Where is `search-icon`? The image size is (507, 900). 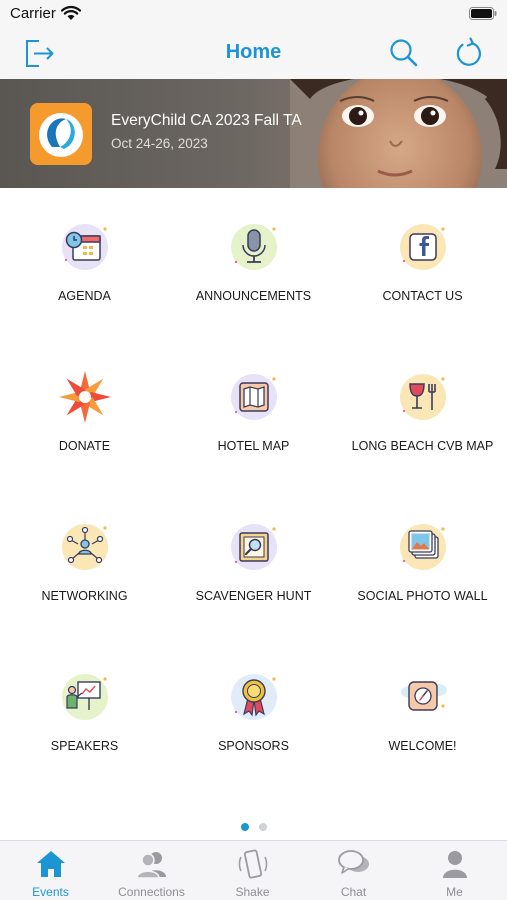 search-icon is located at coordinates (404, 53).